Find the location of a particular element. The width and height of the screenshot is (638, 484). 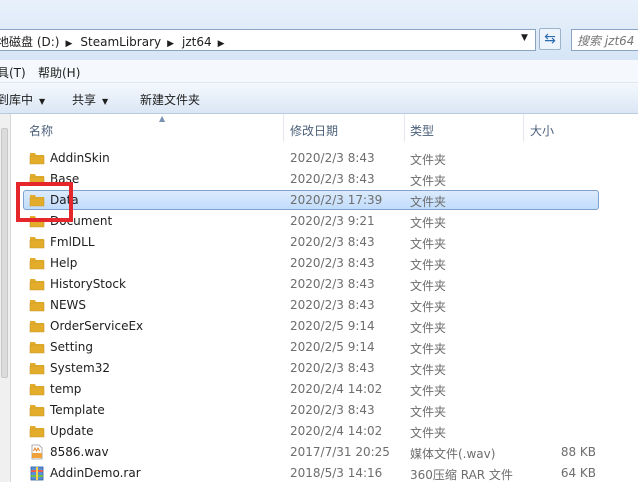

file-name: System32 is located at coordinates (80, 368).